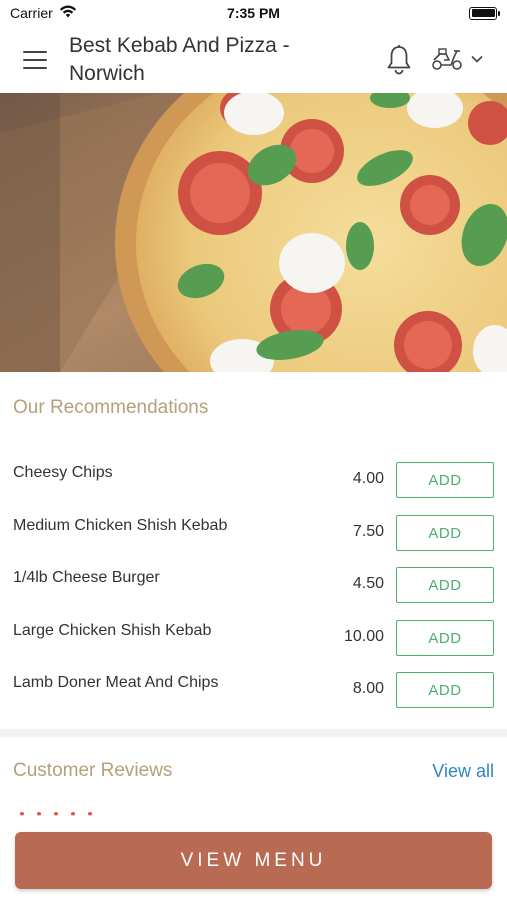  What do you see at coordinates (253, 638) in the screenshot?
I see `list-item: Large Chicken Shish Kebab 10.00 ADD` at bounding box center [253, 638].